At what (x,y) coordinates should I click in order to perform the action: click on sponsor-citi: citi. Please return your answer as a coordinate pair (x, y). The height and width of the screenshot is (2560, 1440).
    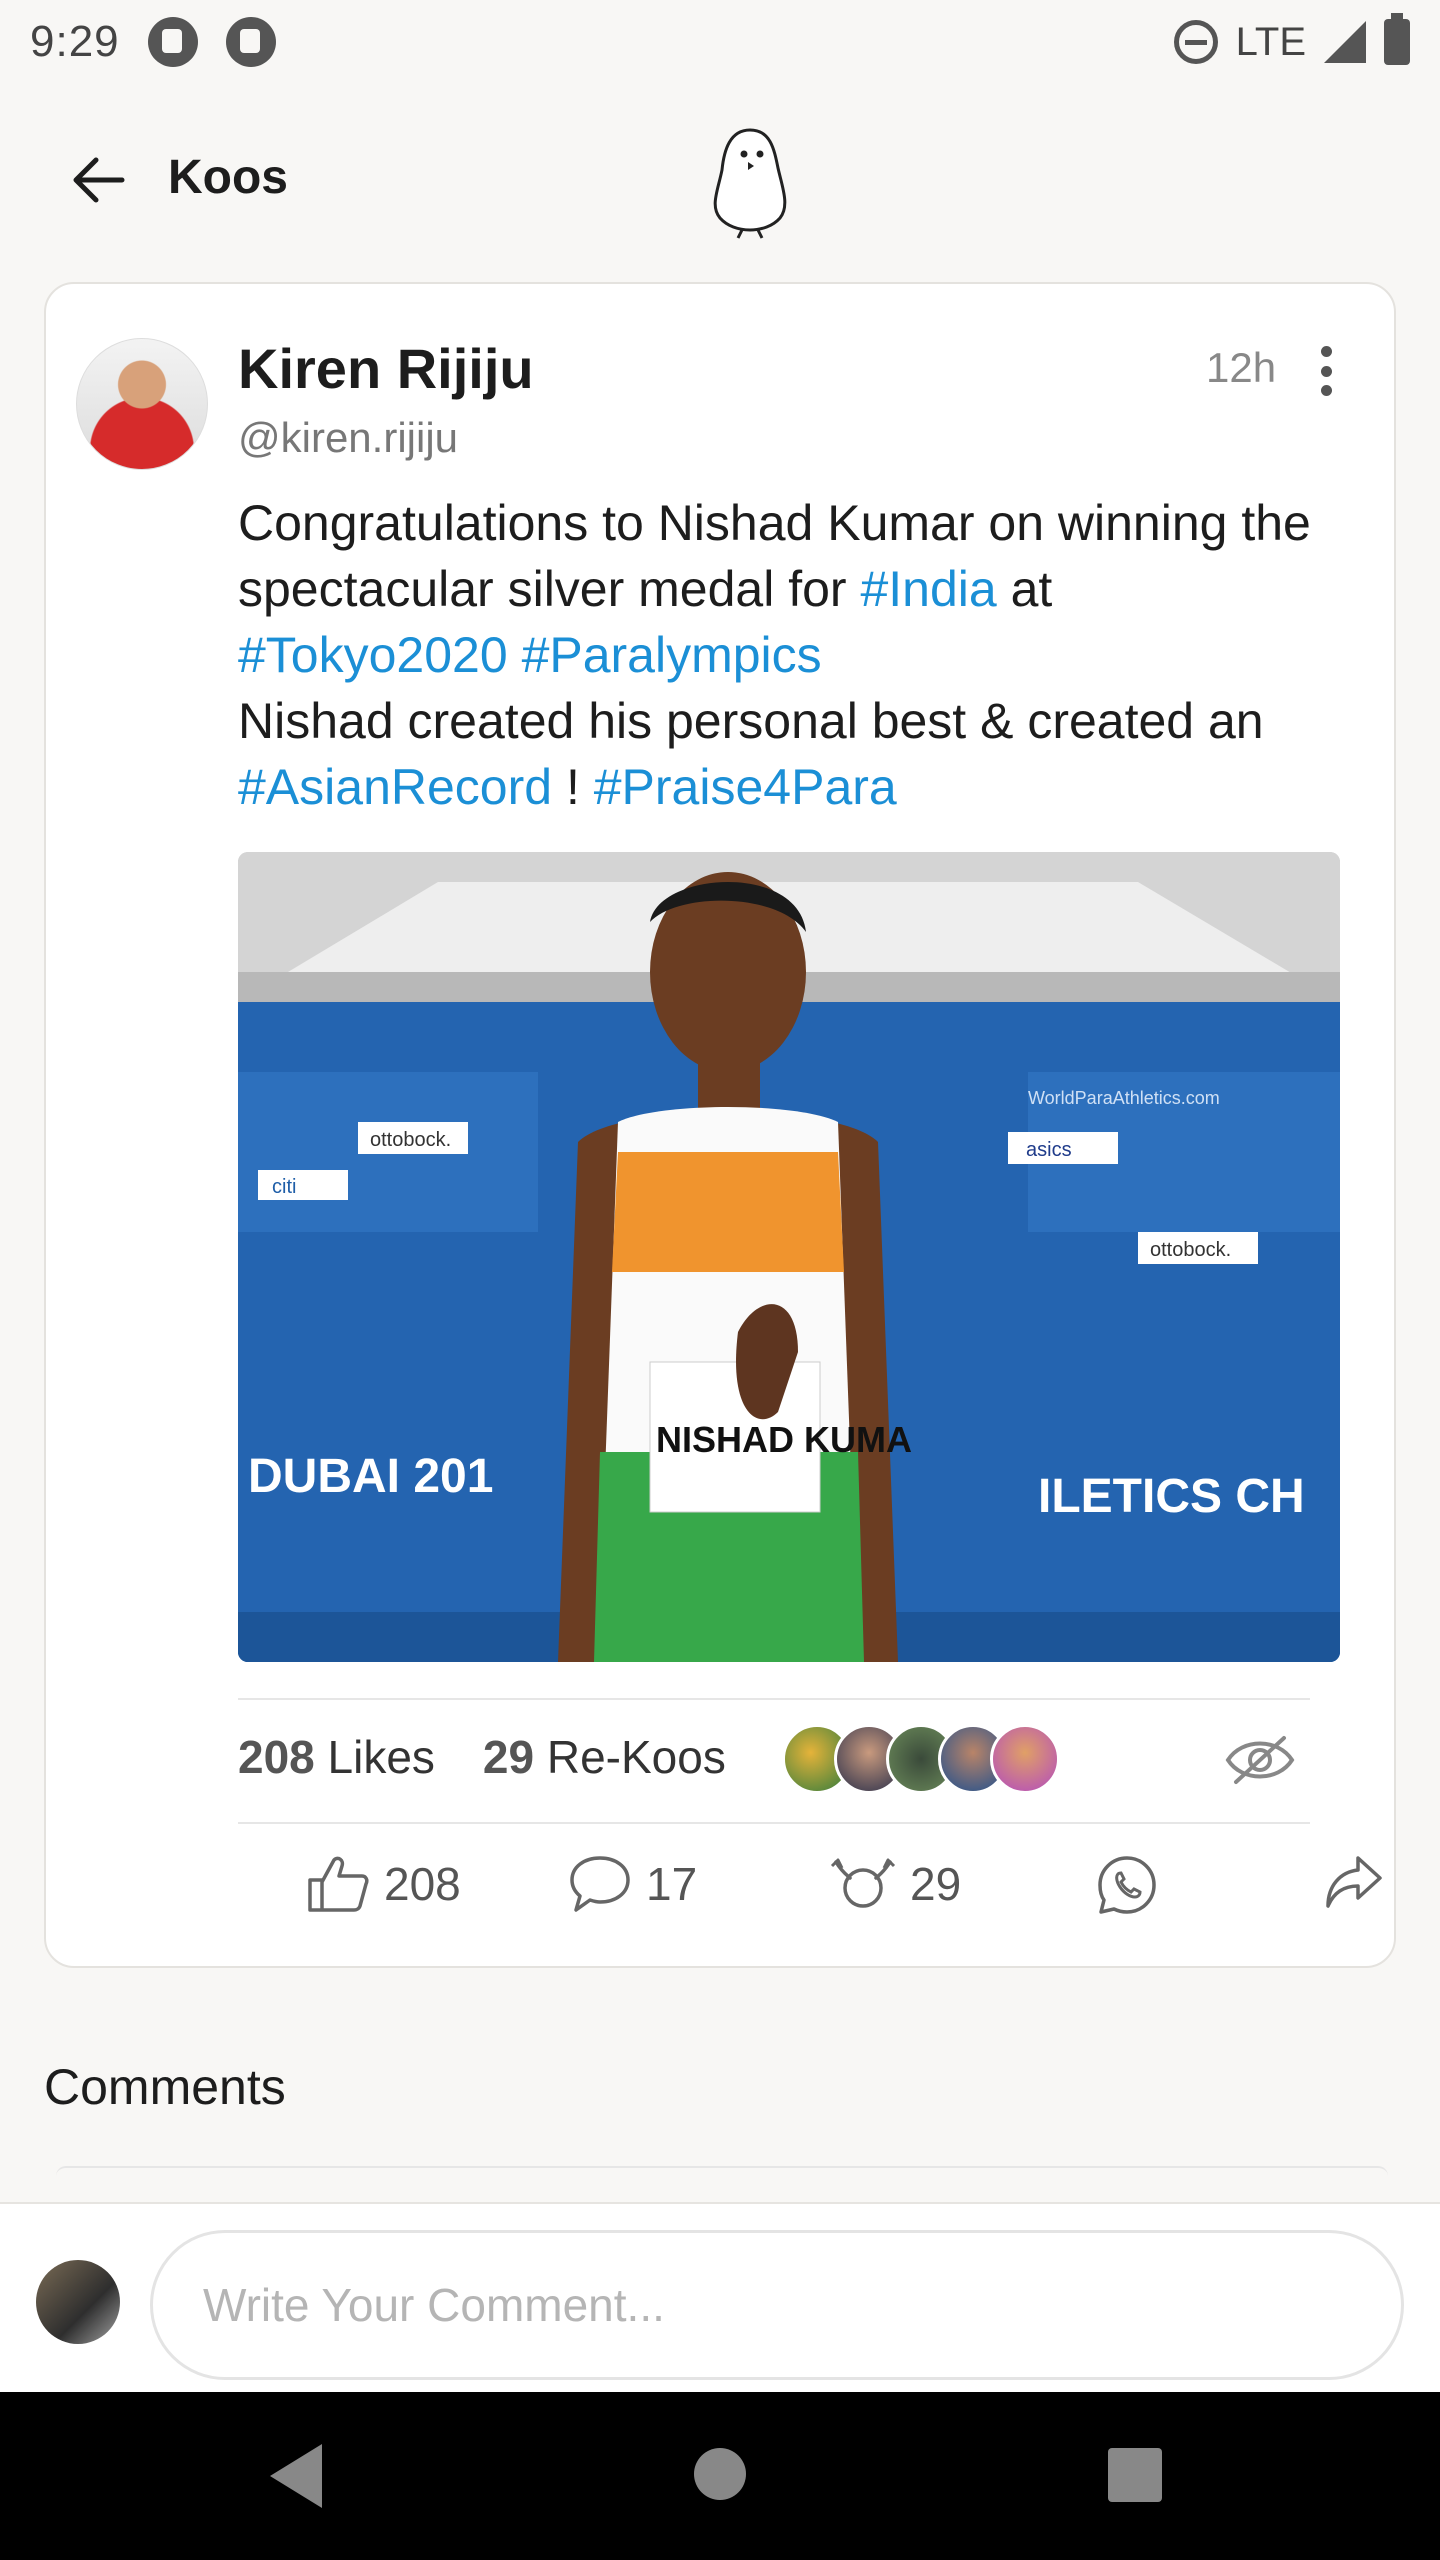
    Looking at the image, I should click on (284, 1187).